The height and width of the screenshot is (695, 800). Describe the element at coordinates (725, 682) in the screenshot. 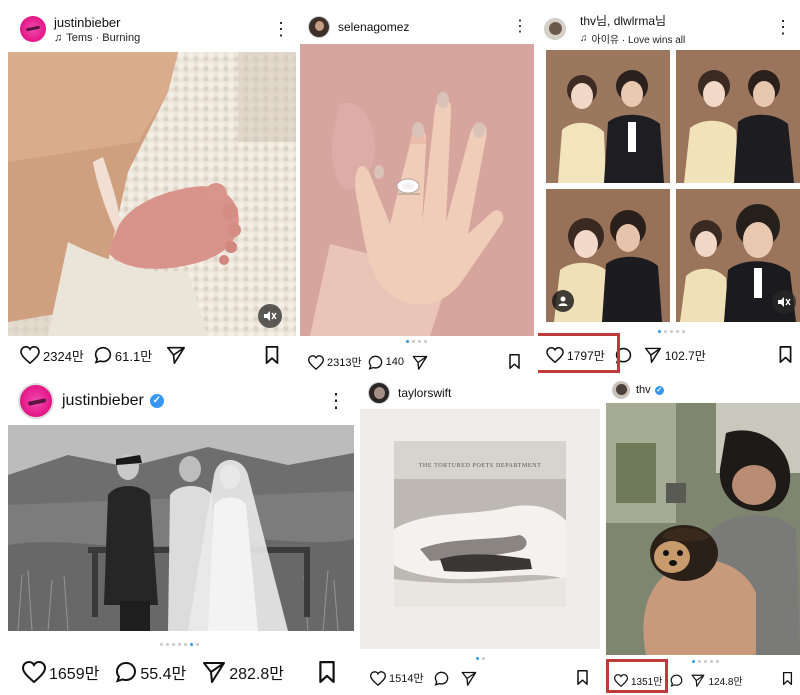

I see `share-count: 124.8만` at that location.